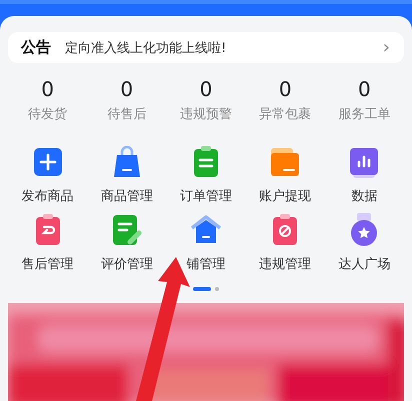 The image size is (412, 401). I want to click on shortcut-label: 数据, so click(364, 196).